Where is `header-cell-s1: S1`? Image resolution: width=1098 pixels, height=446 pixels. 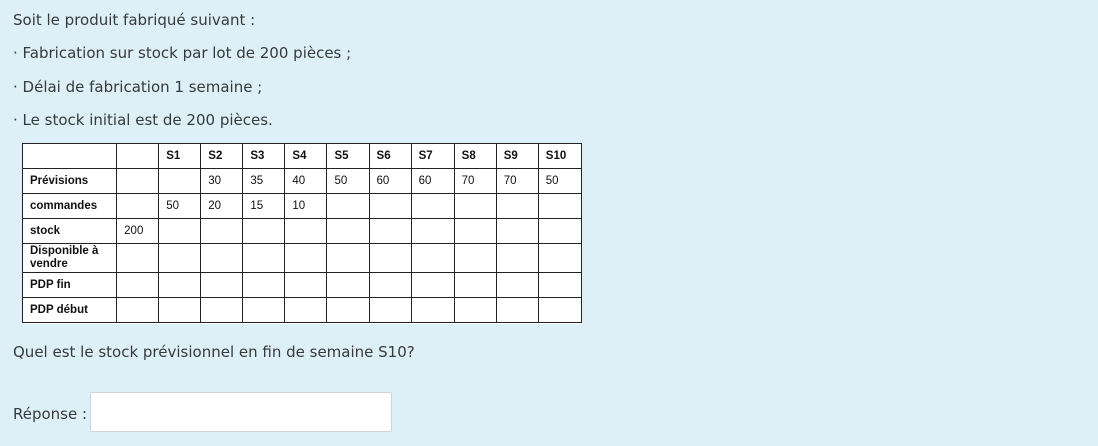 header-cell-s1: S1 is located at coordinates (180, 156).